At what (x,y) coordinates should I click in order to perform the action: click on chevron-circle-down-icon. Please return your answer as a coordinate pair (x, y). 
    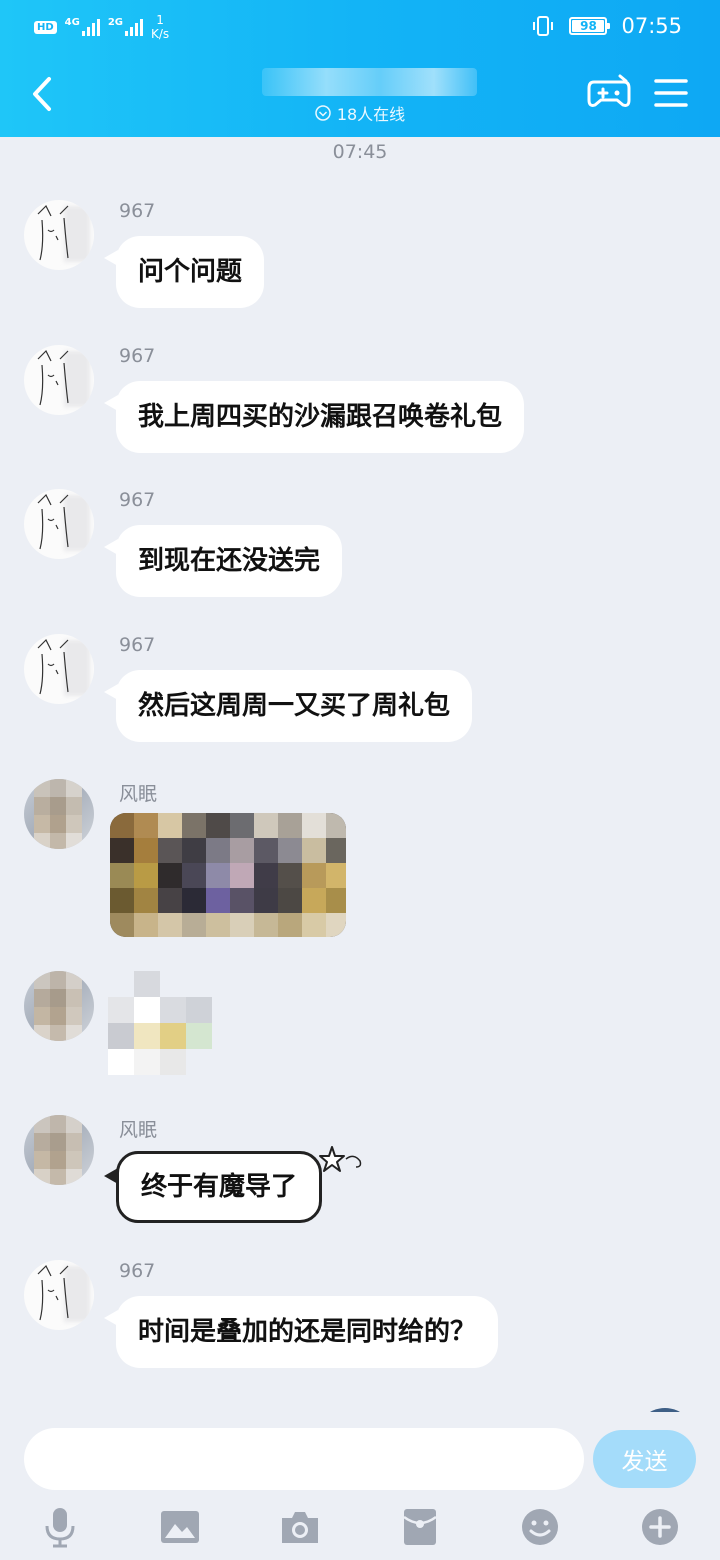
    Looking at the image, I should click on (323, 113).